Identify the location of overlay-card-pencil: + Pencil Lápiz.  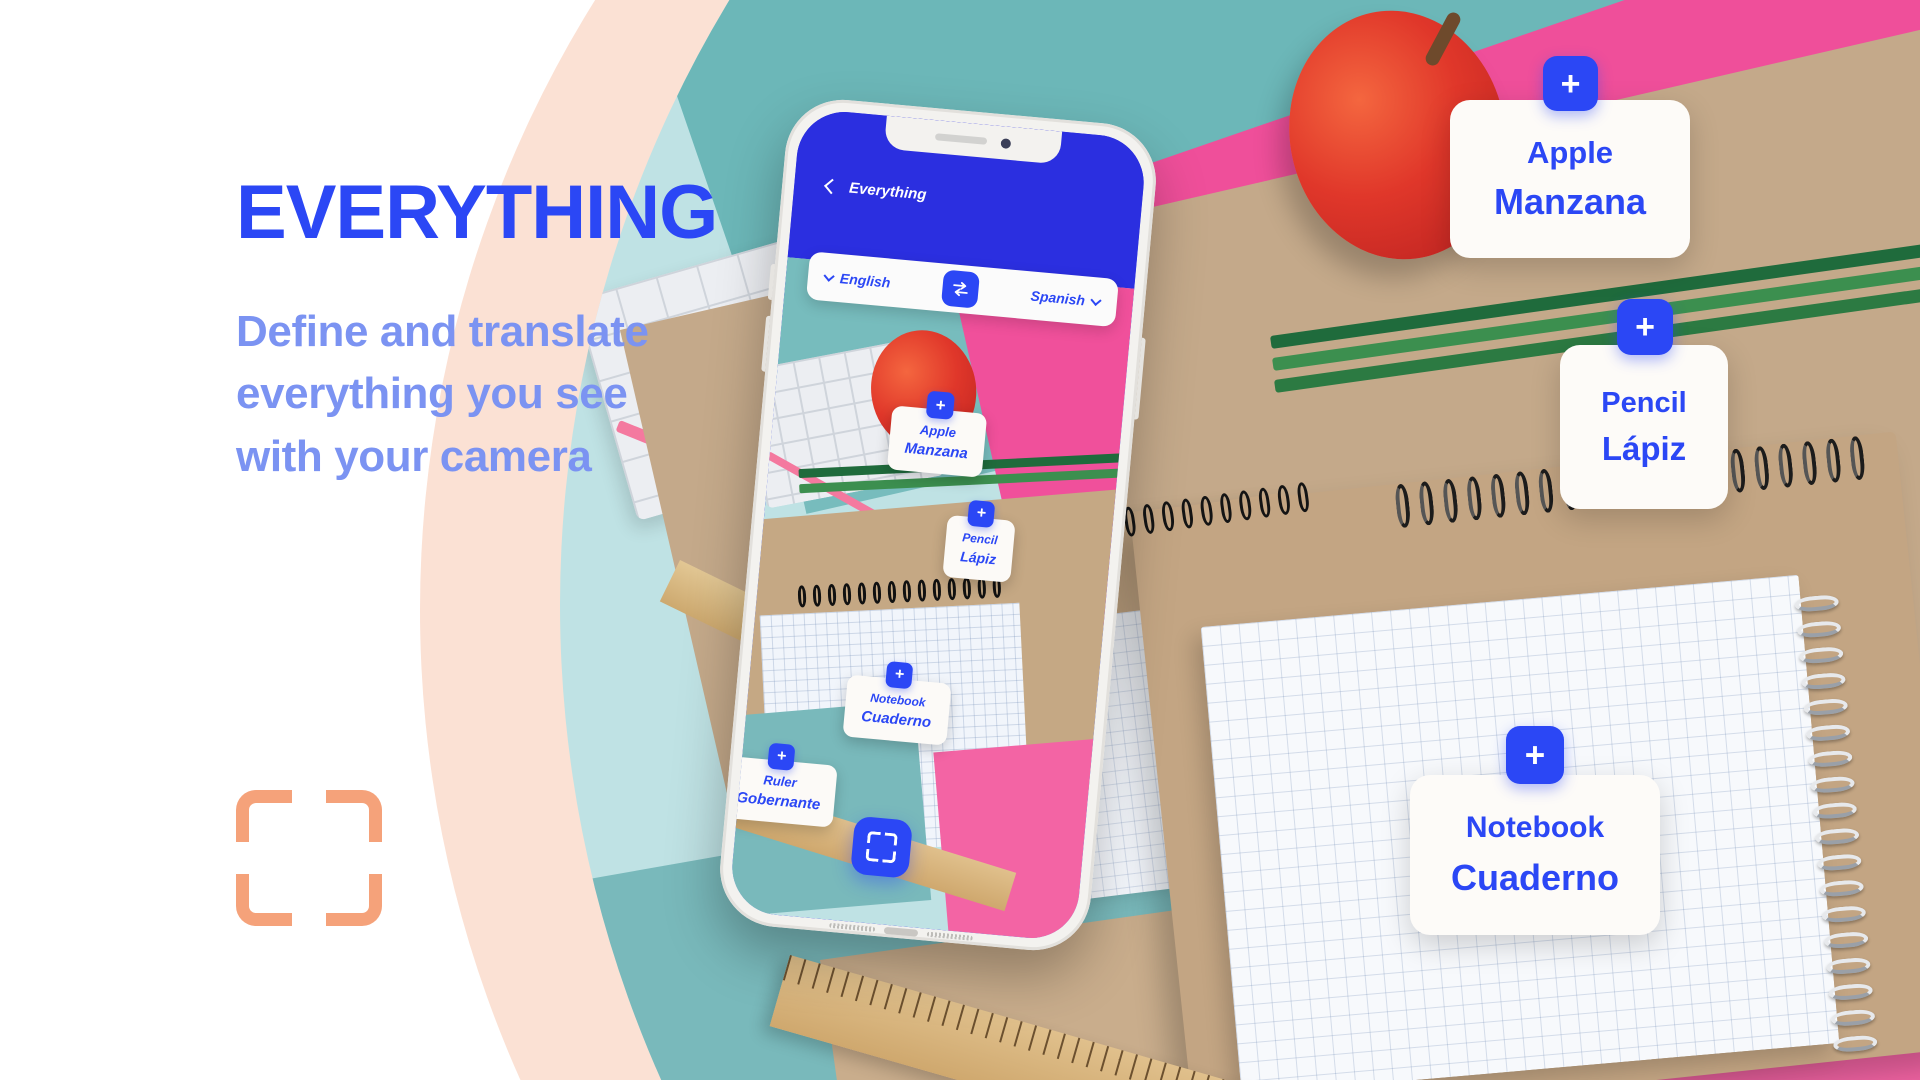
(1644, 404).